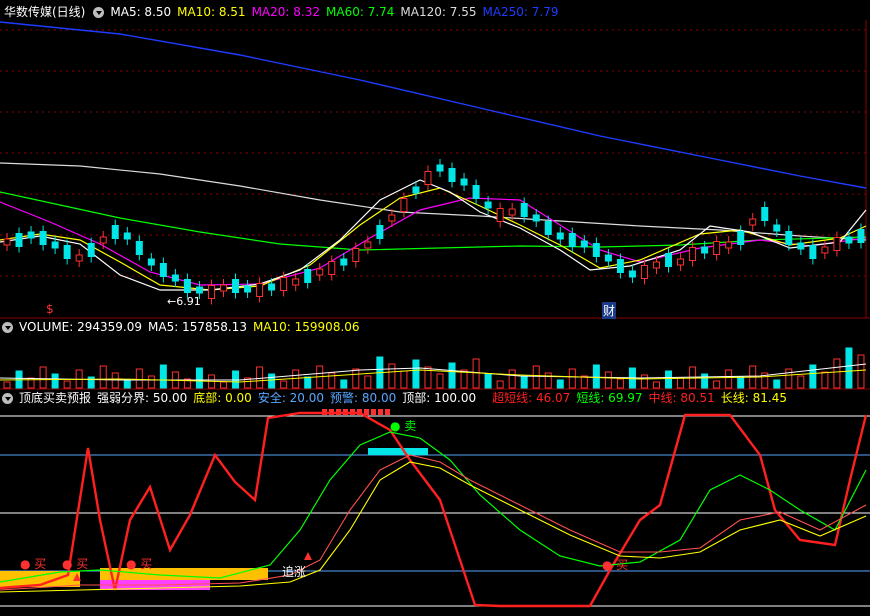 The height and width of the screenshot is (616, 870). What do you see at coordinates (44, 12) in the screenshot?
I see `stock-title: 华数传媒(日线)` at bounding box center [44, 12].